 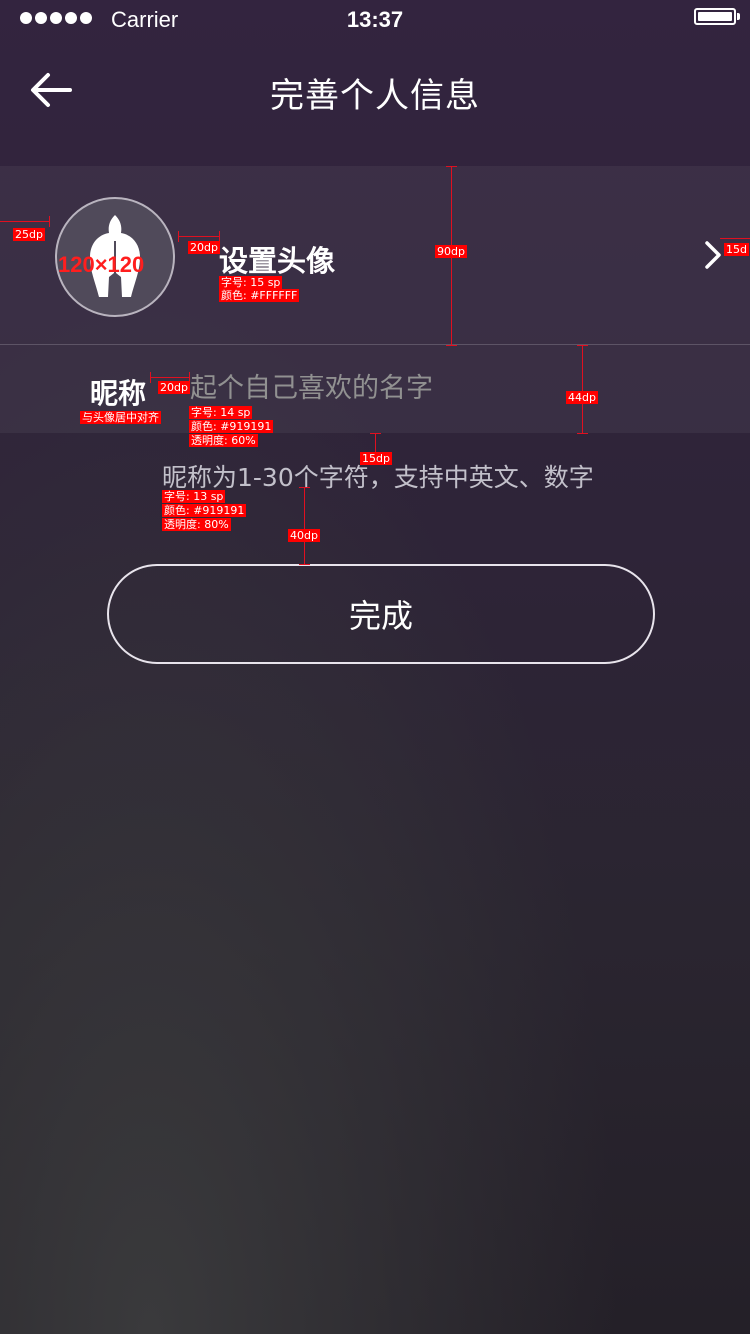 I want to click on annotation-avatar-gap: 20dp, so click(x=204, y=247).